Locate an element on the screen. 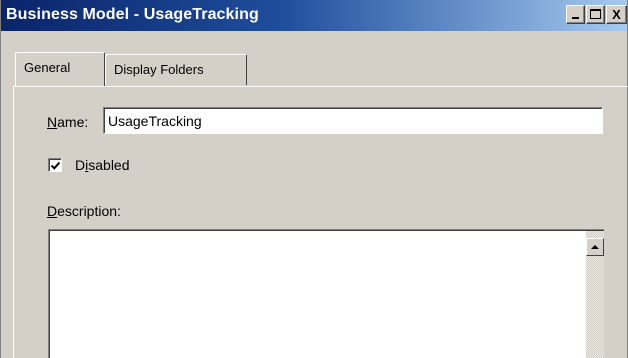  description-scrollbar is located at coordinates (595, 294).